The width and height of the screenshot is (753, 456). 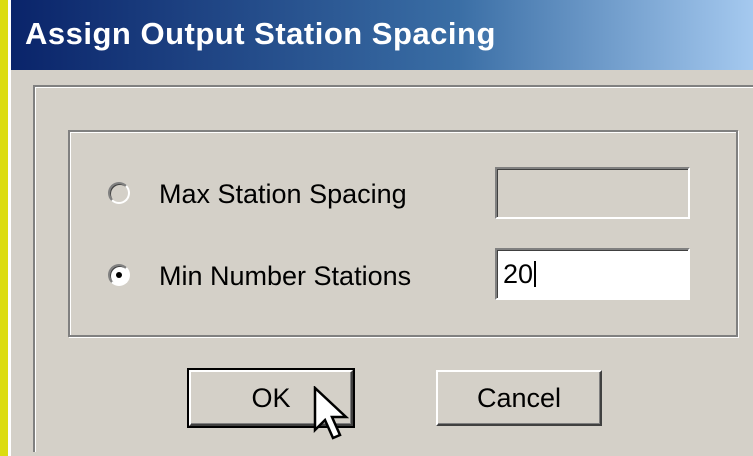 What do you see at coordinates (518, 273) in the screenshot?
I see `min-number-stations-value: 20` at bounding box center [518, 273].